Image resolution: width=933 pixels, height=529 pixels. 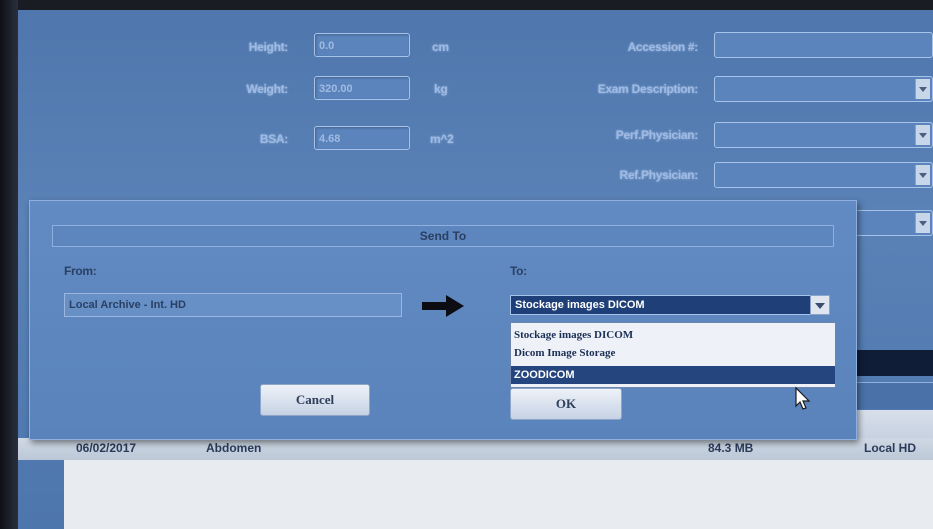 I want to click on height-label: Height:, so click(x=268, y=47).